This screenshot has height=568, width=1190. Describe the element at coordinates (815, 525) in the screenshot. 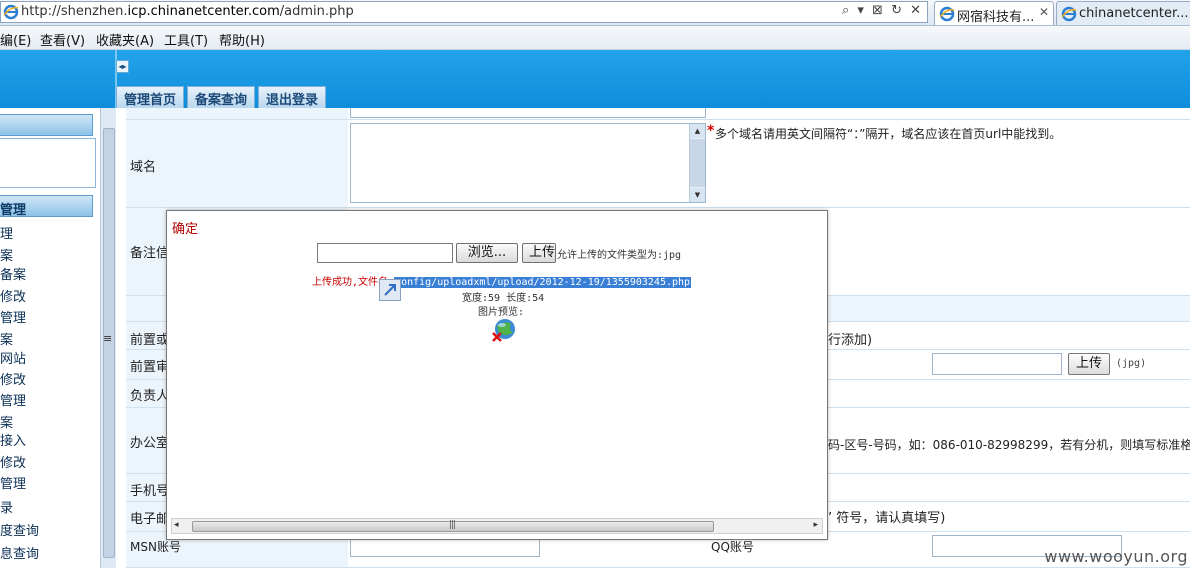

I see `scroll-right-icon: ▸` at that location.